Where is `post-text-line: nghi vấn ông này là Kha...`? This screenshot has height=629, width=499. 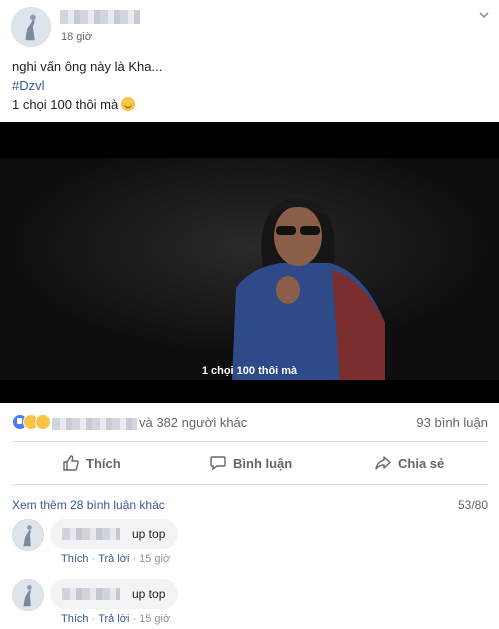
post-text-line: nghi vấn ông này là Kha... is located at coordinates (87, 66).